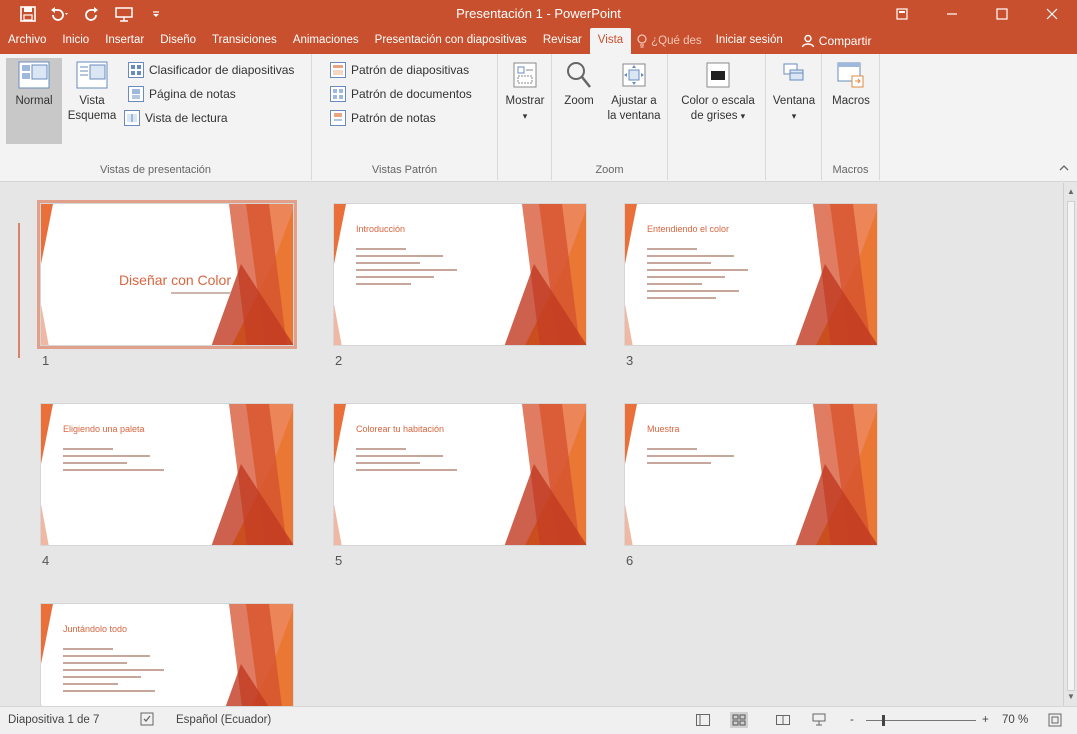 This screenshot has height=734, width=1077. I want to click on slide-thumbnail-7: Juntándolo todo, so click(167, 654).